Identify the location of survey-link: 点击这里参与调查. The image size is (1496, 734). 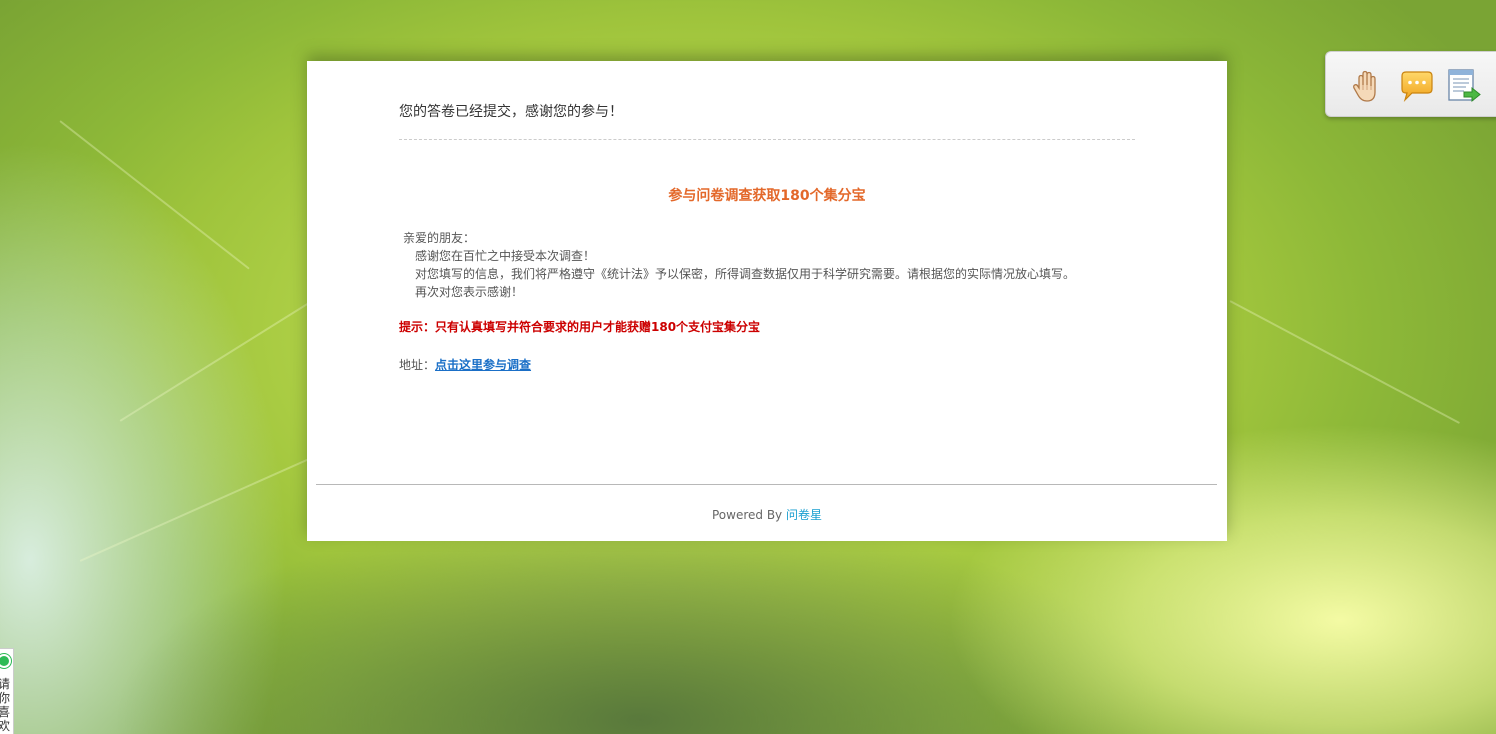
(483, 365).